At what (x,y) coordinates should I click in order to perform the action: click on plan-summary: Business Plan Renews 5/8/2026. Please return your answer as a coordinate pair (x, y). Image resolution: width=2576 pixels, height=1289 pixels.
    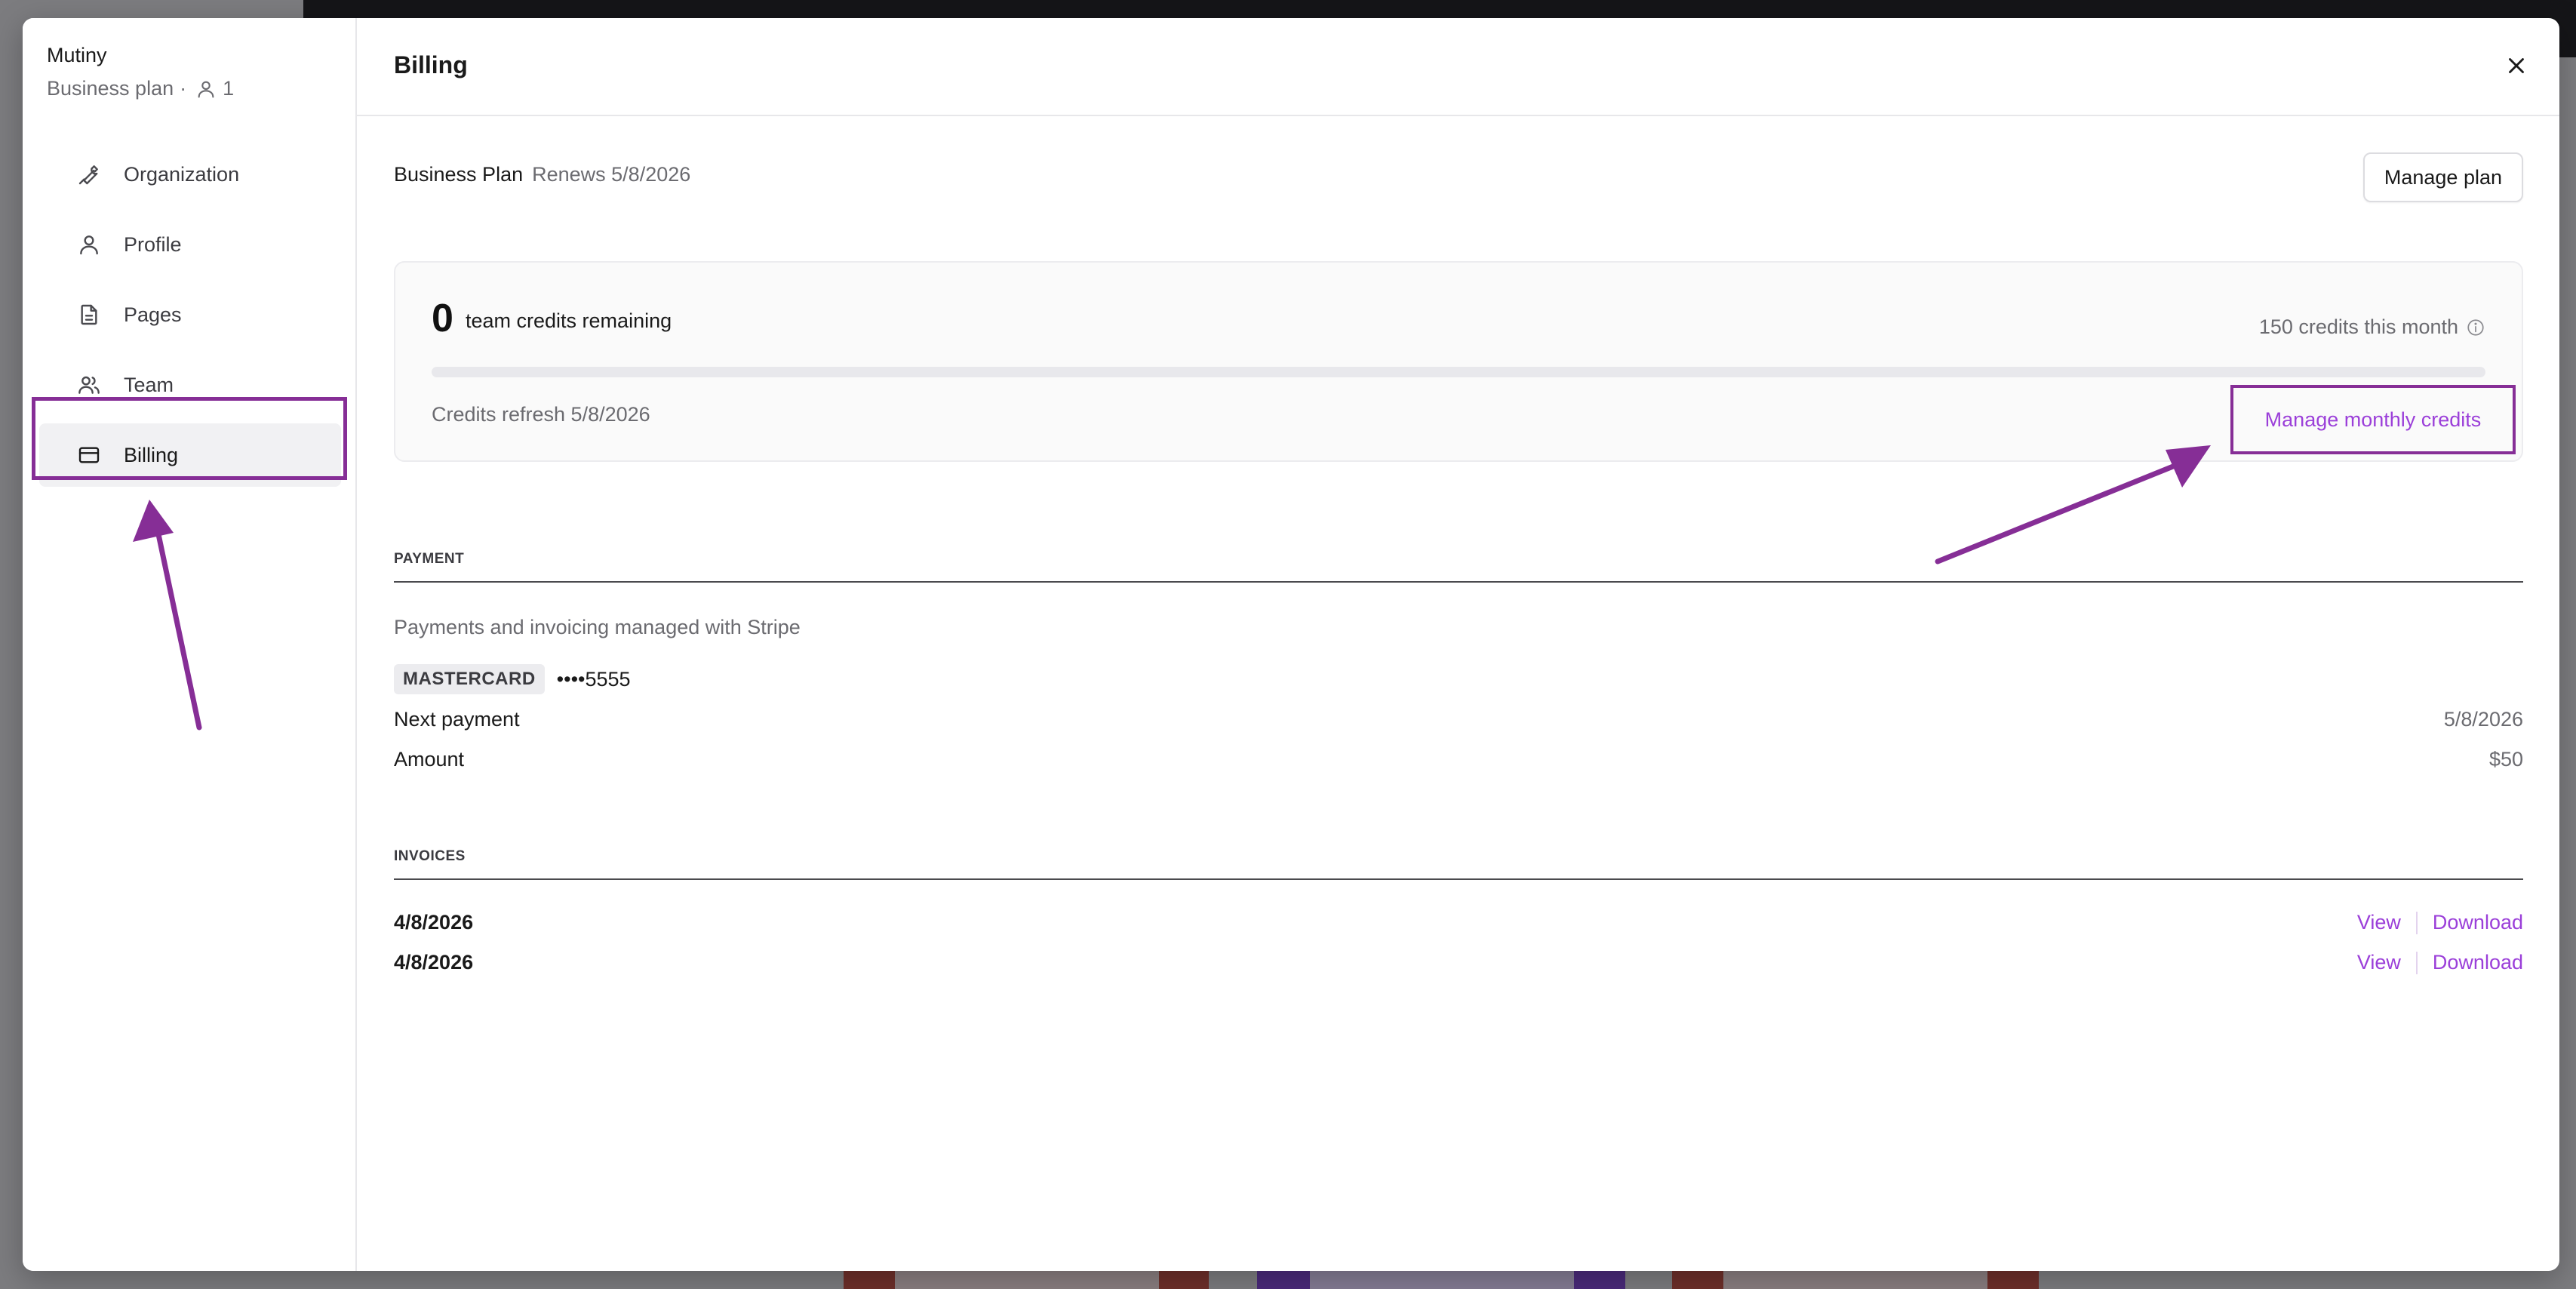
    Looking at the image, I should click on (542, 174).